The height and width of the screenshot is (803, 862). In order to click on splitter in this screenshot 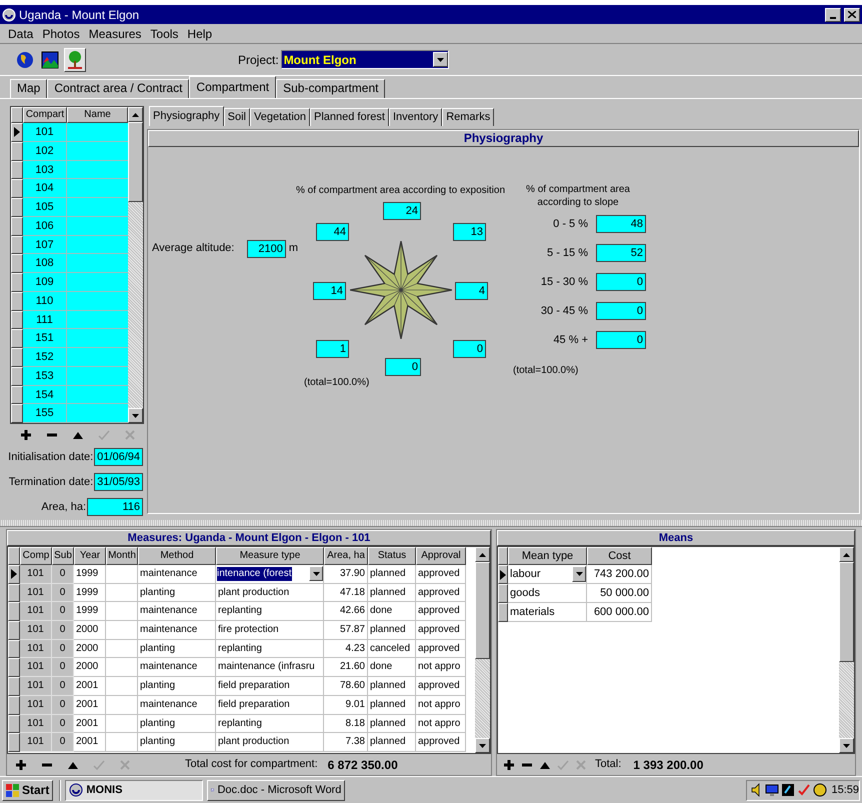, I will do `click(431, 523)`.